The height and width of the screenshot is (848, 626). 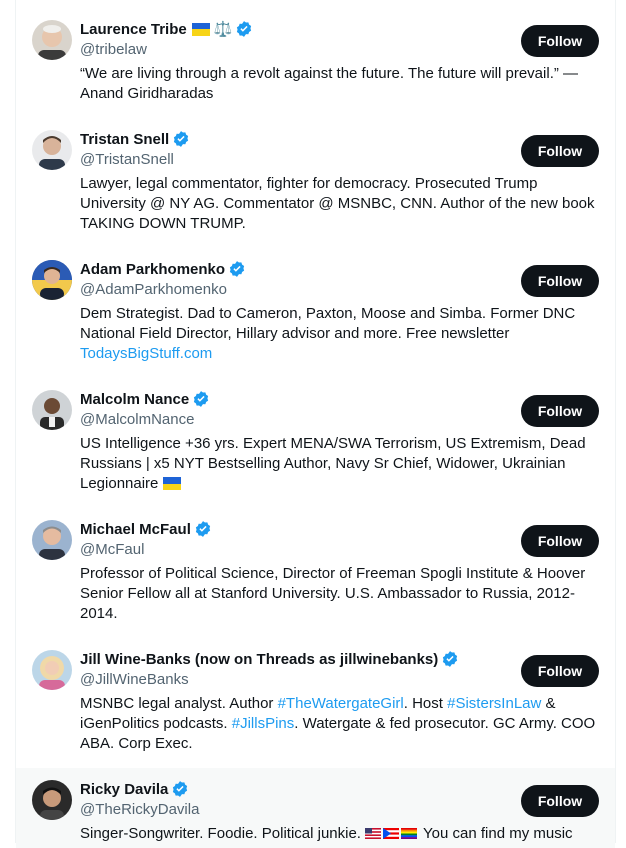 What do you see at coordinates (494, 703) in the screenshot?
I see `hashtag-link: #SistersInLaw` at bounding box center [494, 703].